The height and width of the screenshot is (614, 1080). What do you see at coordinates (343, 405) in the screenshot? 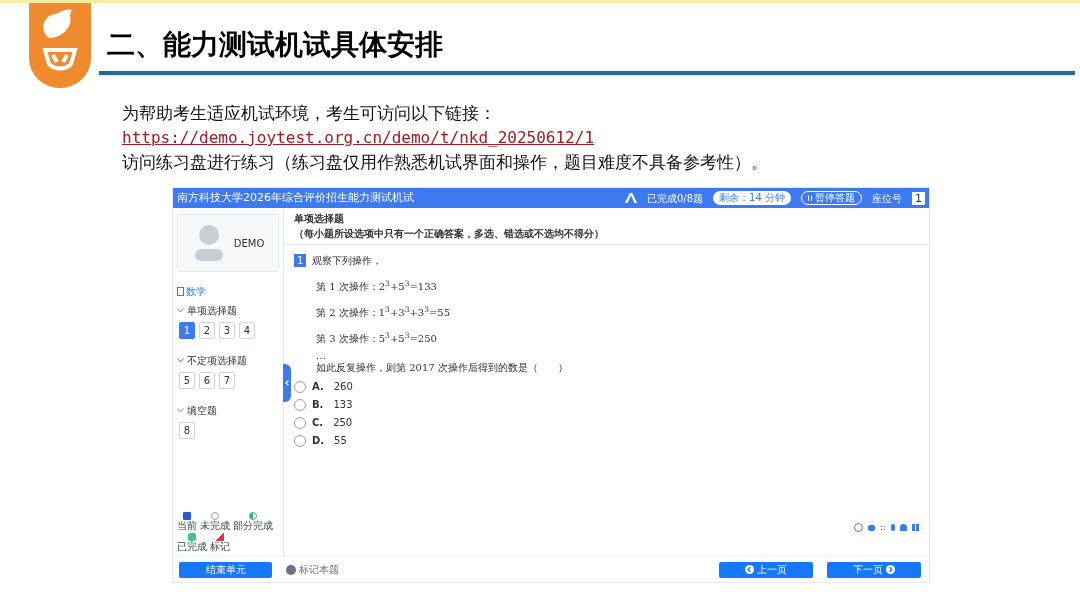
I see `option-text: 133` at bounding box center [343, 405].